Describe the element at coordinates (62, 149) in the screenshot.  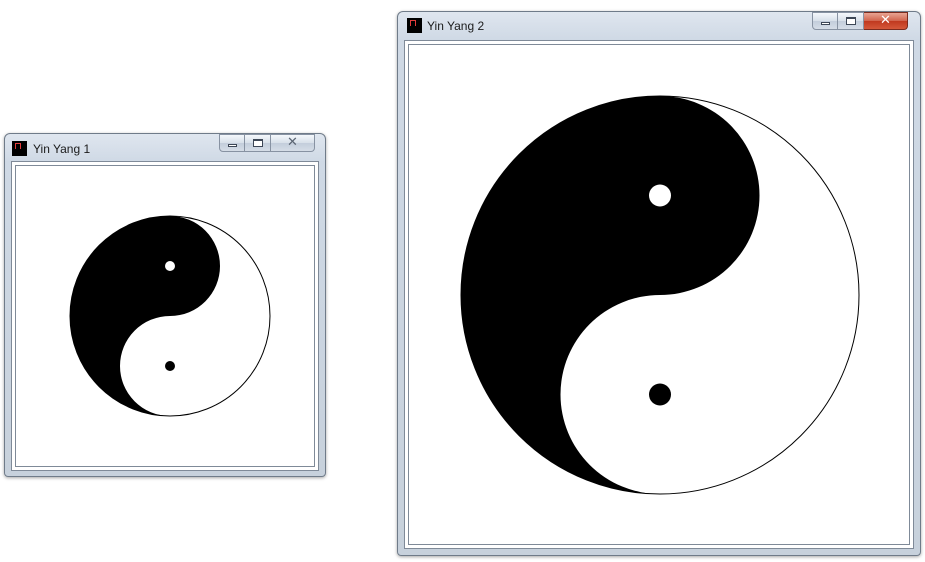
I see `window-title: Yin Yang 1` at that location.